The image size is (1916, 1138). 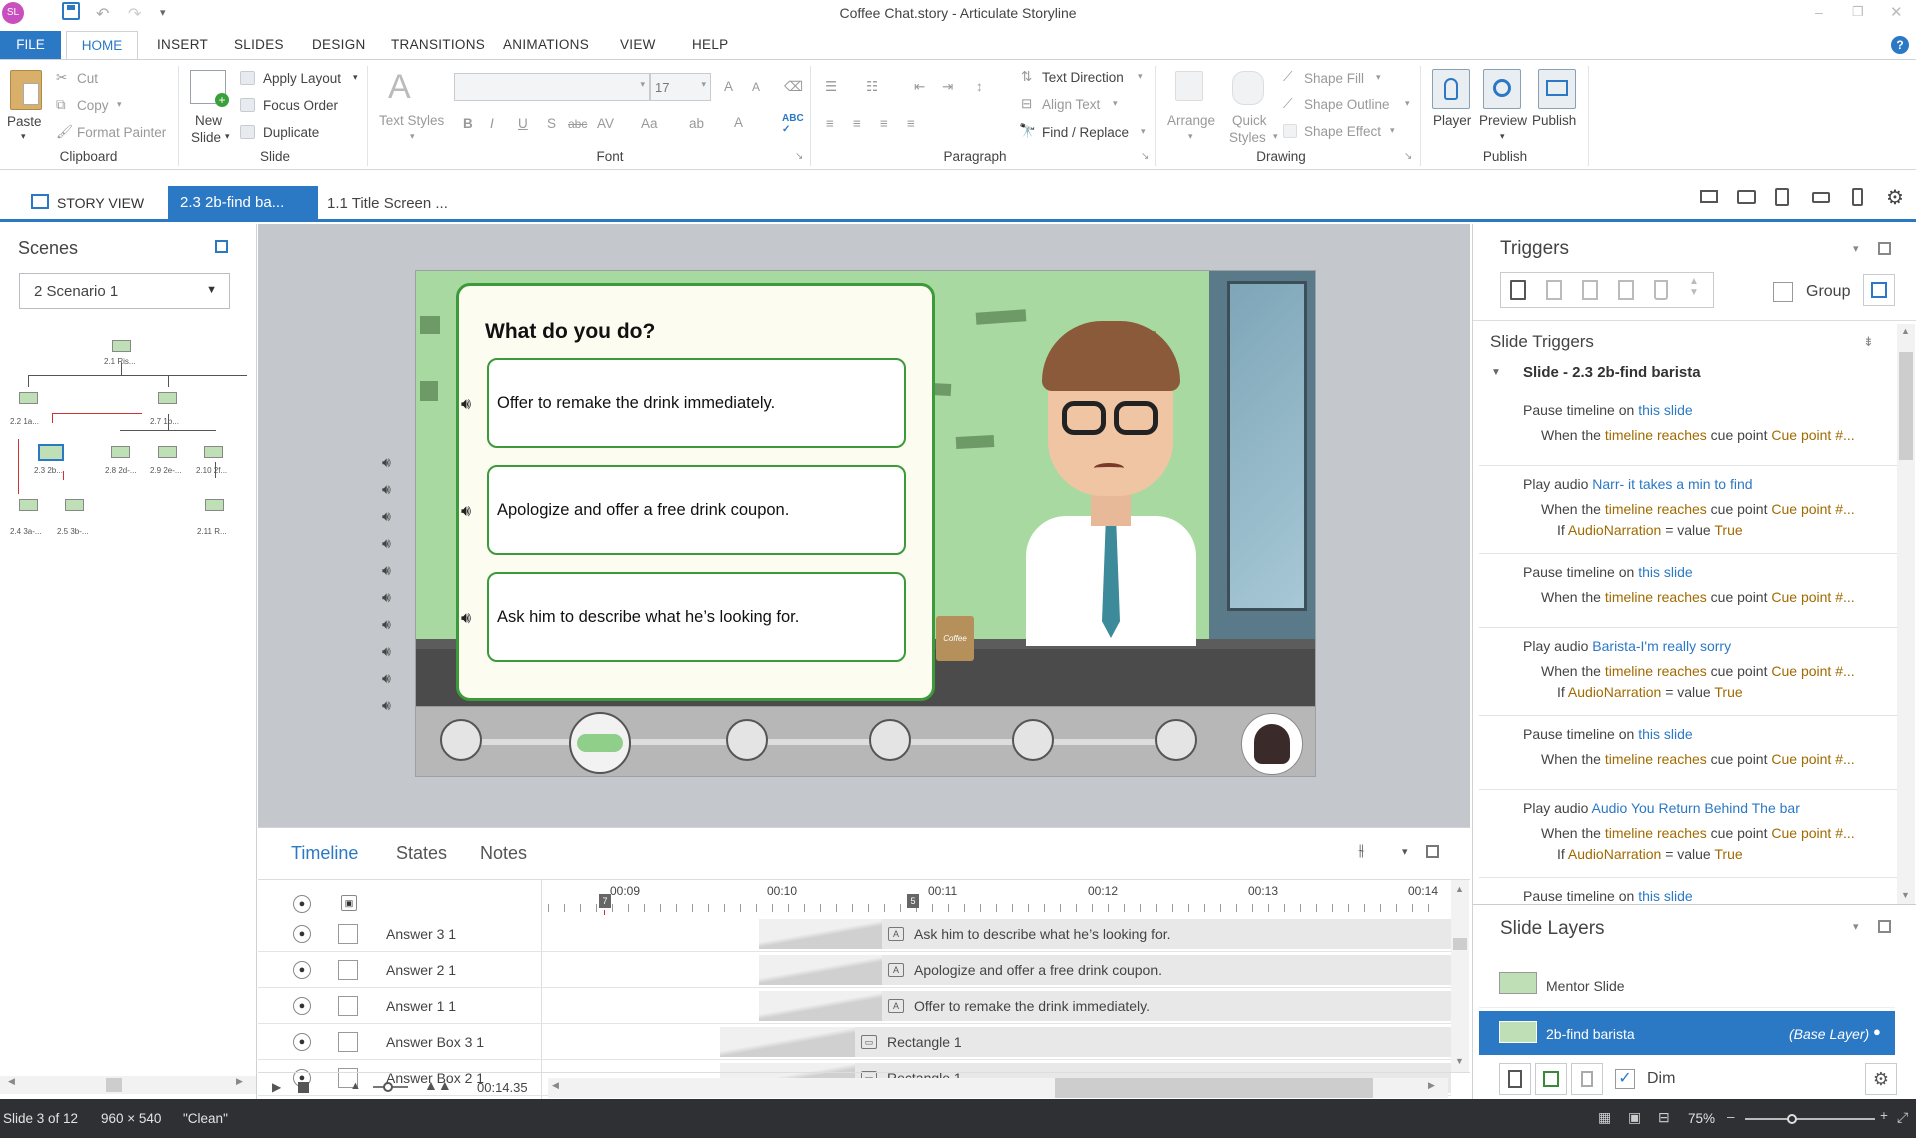 I want to click on timeline-panel-toggle-icon, so click(x=1432, y=851).